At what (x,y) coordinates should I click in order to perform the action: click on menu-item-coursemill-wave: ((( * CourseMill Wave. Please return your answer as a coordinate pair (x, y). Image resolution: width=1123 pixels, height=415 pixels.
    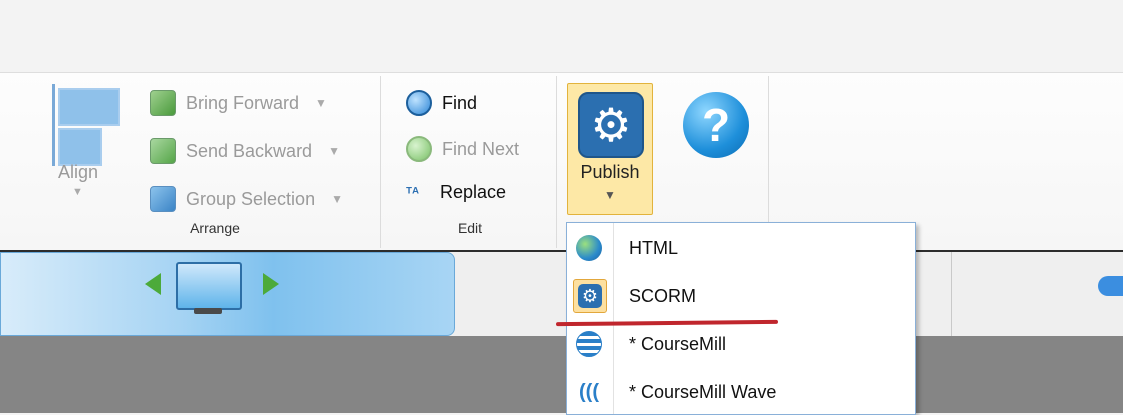
    Looking at the image, I should click on (741, 392).